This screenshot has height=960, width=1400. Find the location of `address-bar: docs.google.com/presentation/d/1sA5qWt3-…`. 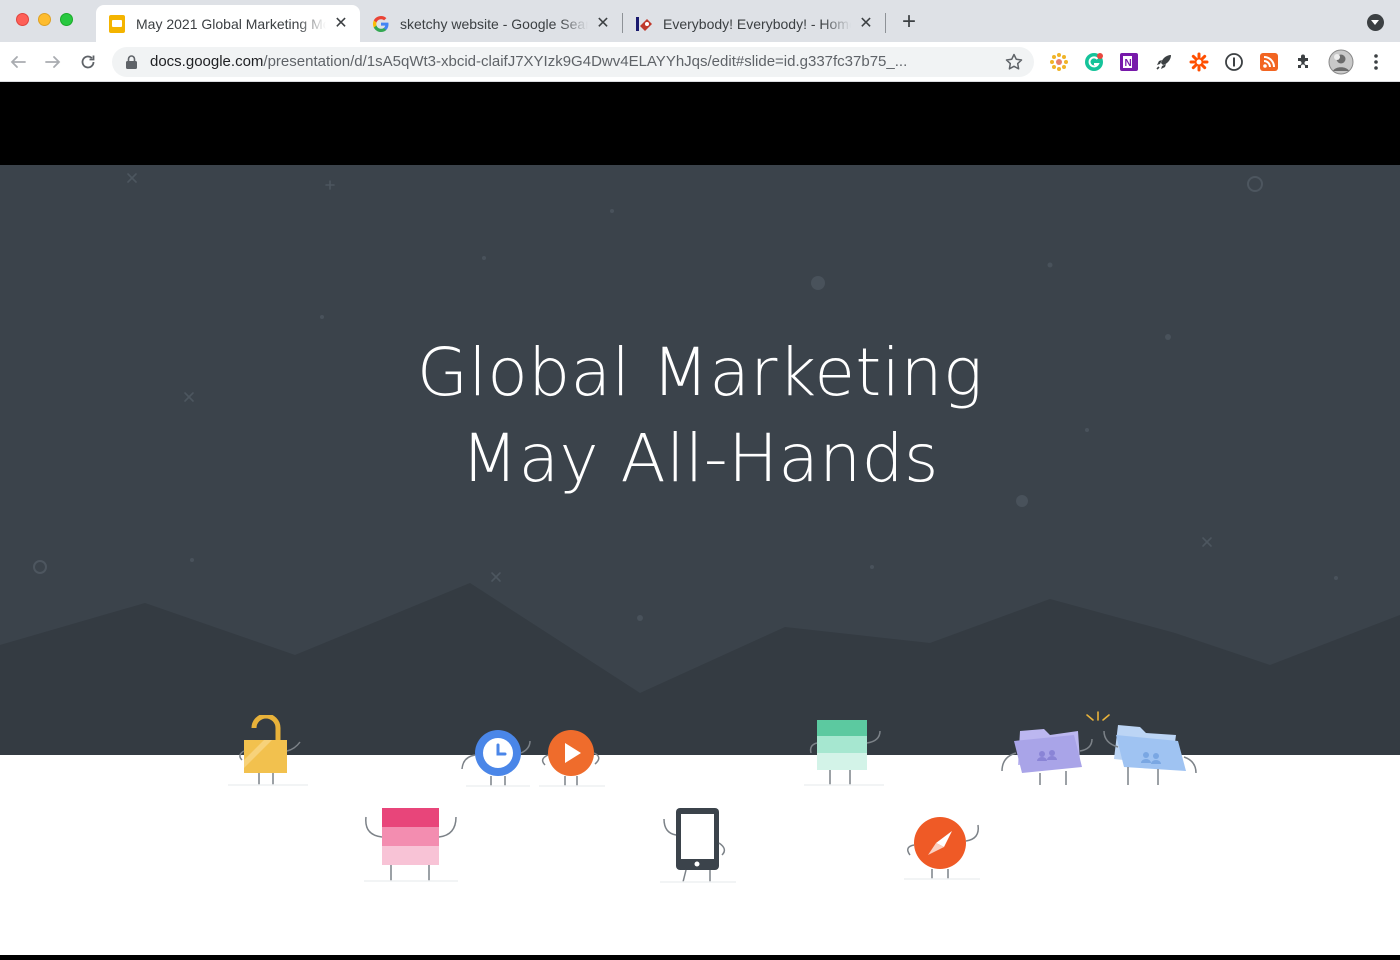

address-bar: docs.google.com/presentation/d/1sA5qWt3-… is located at coordinates (573, 62).